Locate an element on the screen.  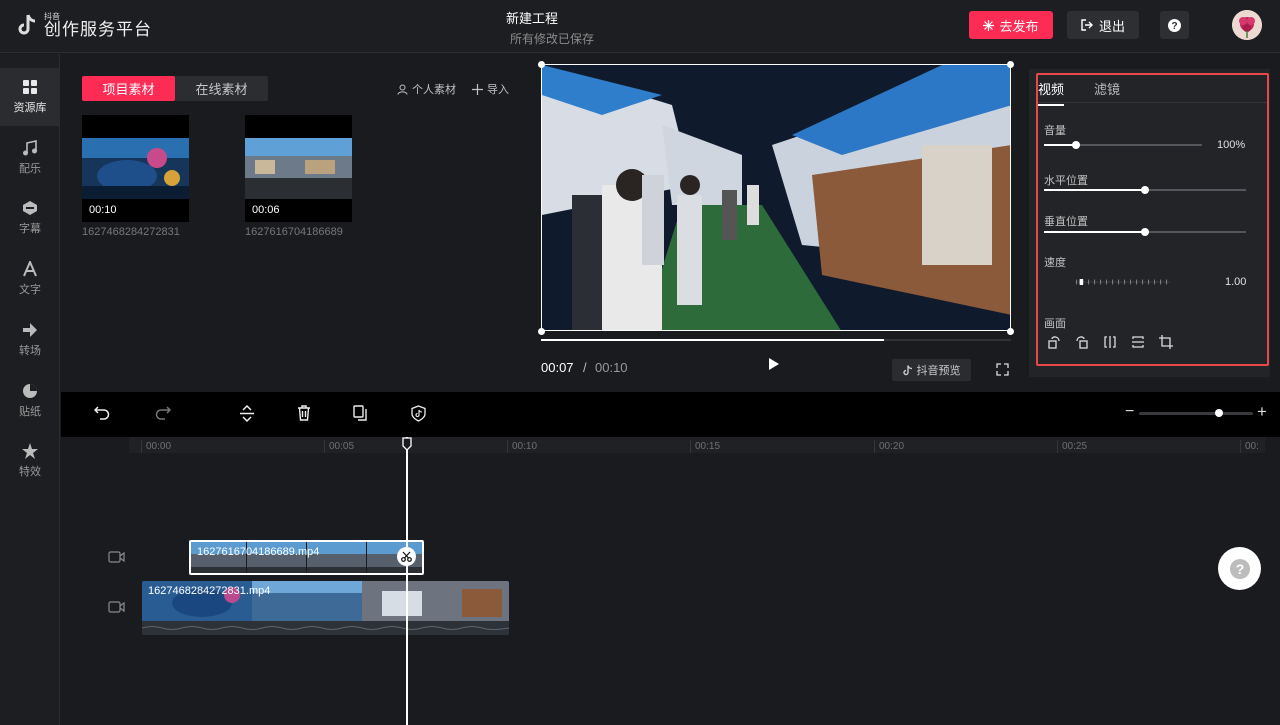
zoom-slider is located at coordinates (1196, 413).